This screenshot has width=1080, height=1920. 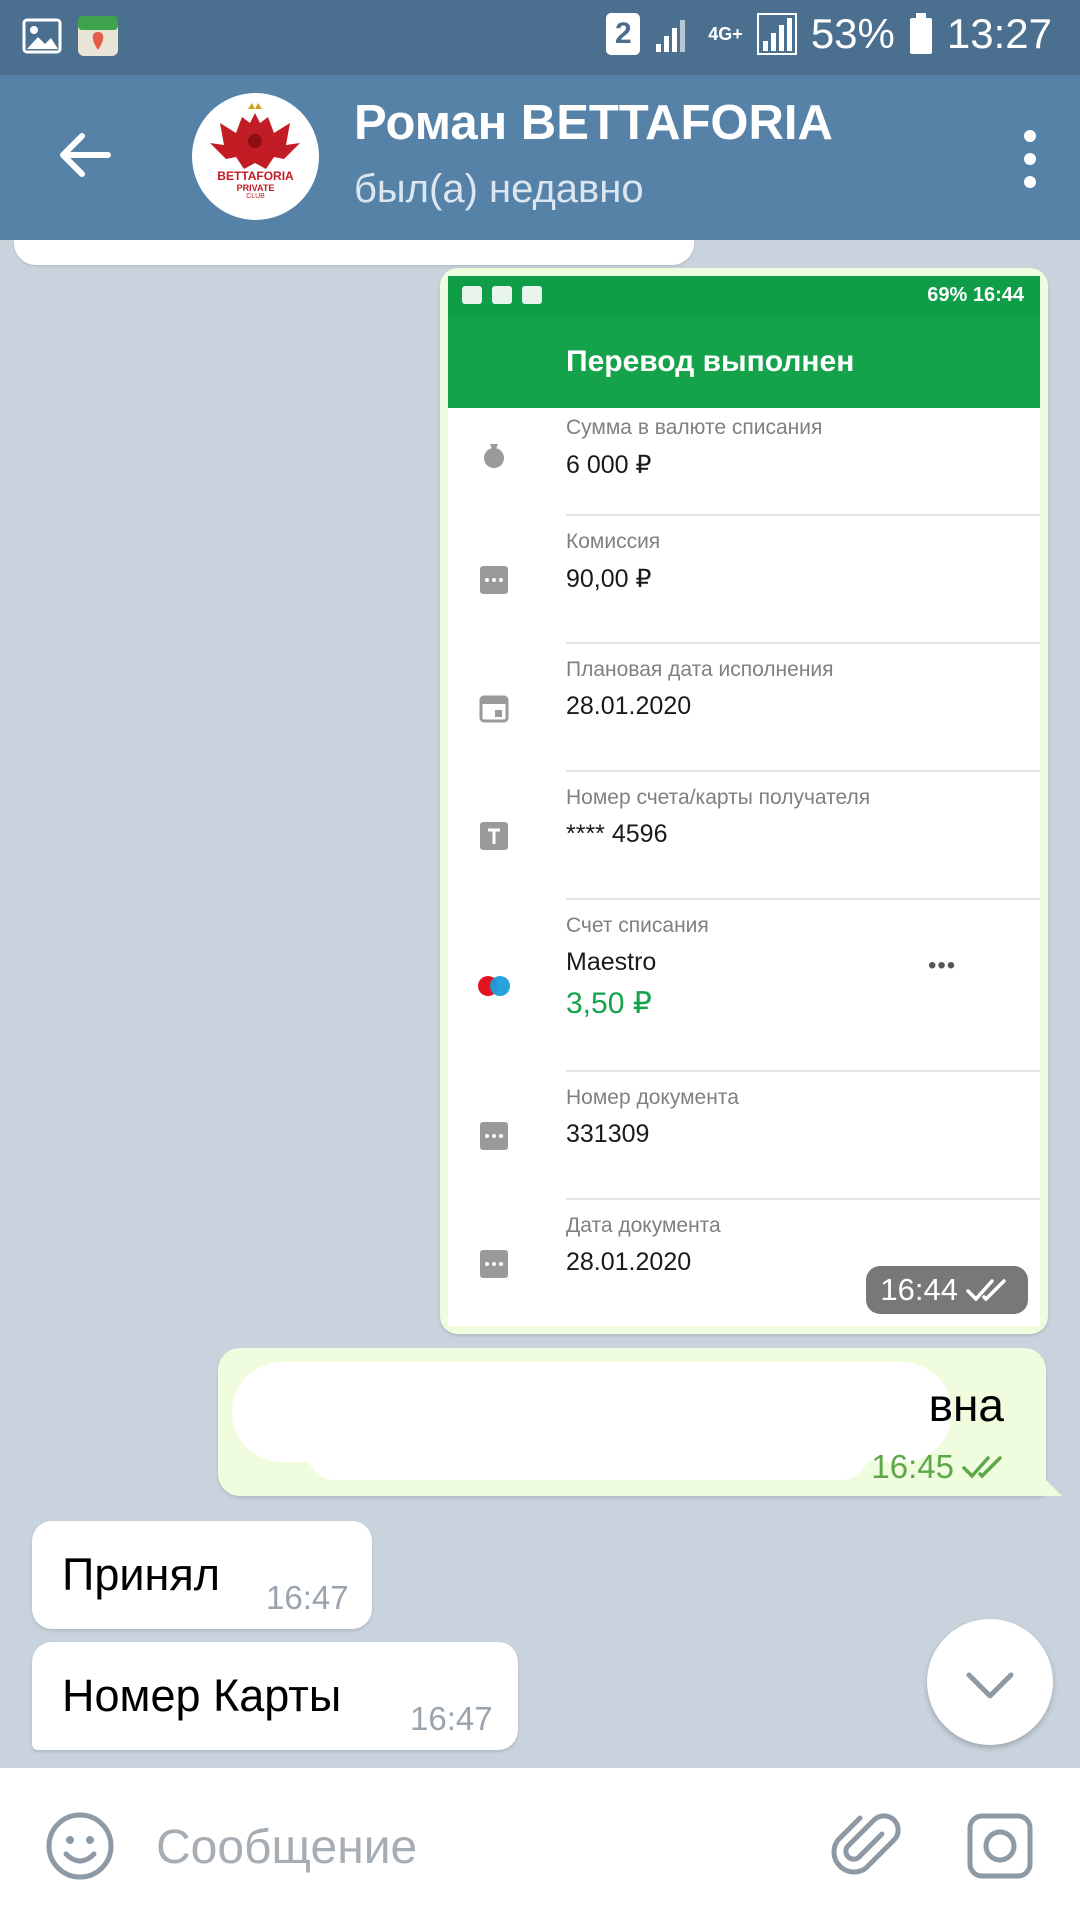 What do you see at coordinates (671, 36) in the screenshot?
I see `signal-icon` at bounding box center [671, 36].